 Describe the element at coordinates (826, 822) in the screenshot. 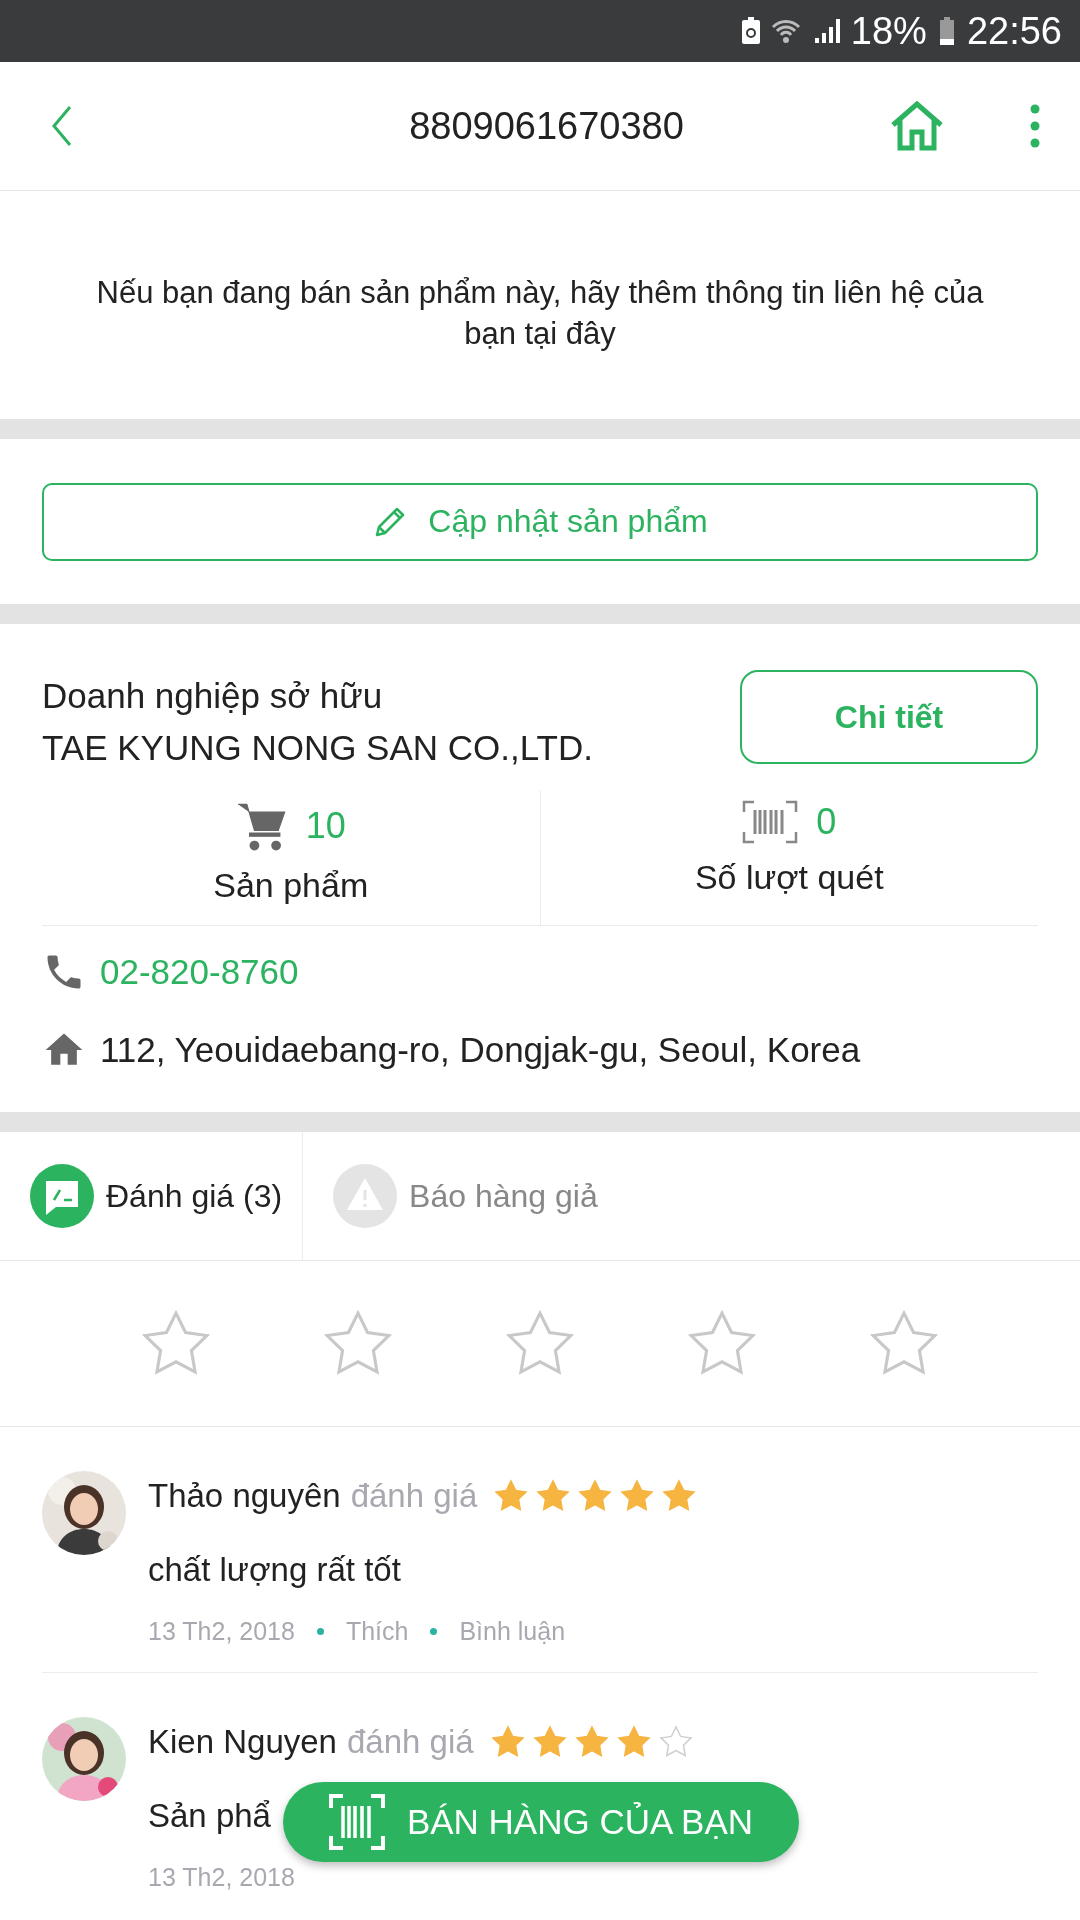

I see `stat-value: 0` at that location.